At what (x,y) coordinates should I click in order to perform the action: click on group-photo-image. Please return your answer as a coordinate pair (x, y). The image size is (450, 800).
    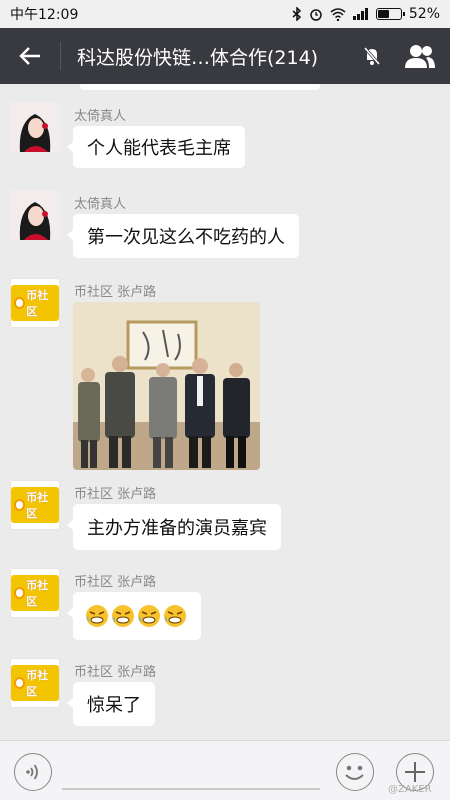
    Looking at the image, I should click on (166, 386).